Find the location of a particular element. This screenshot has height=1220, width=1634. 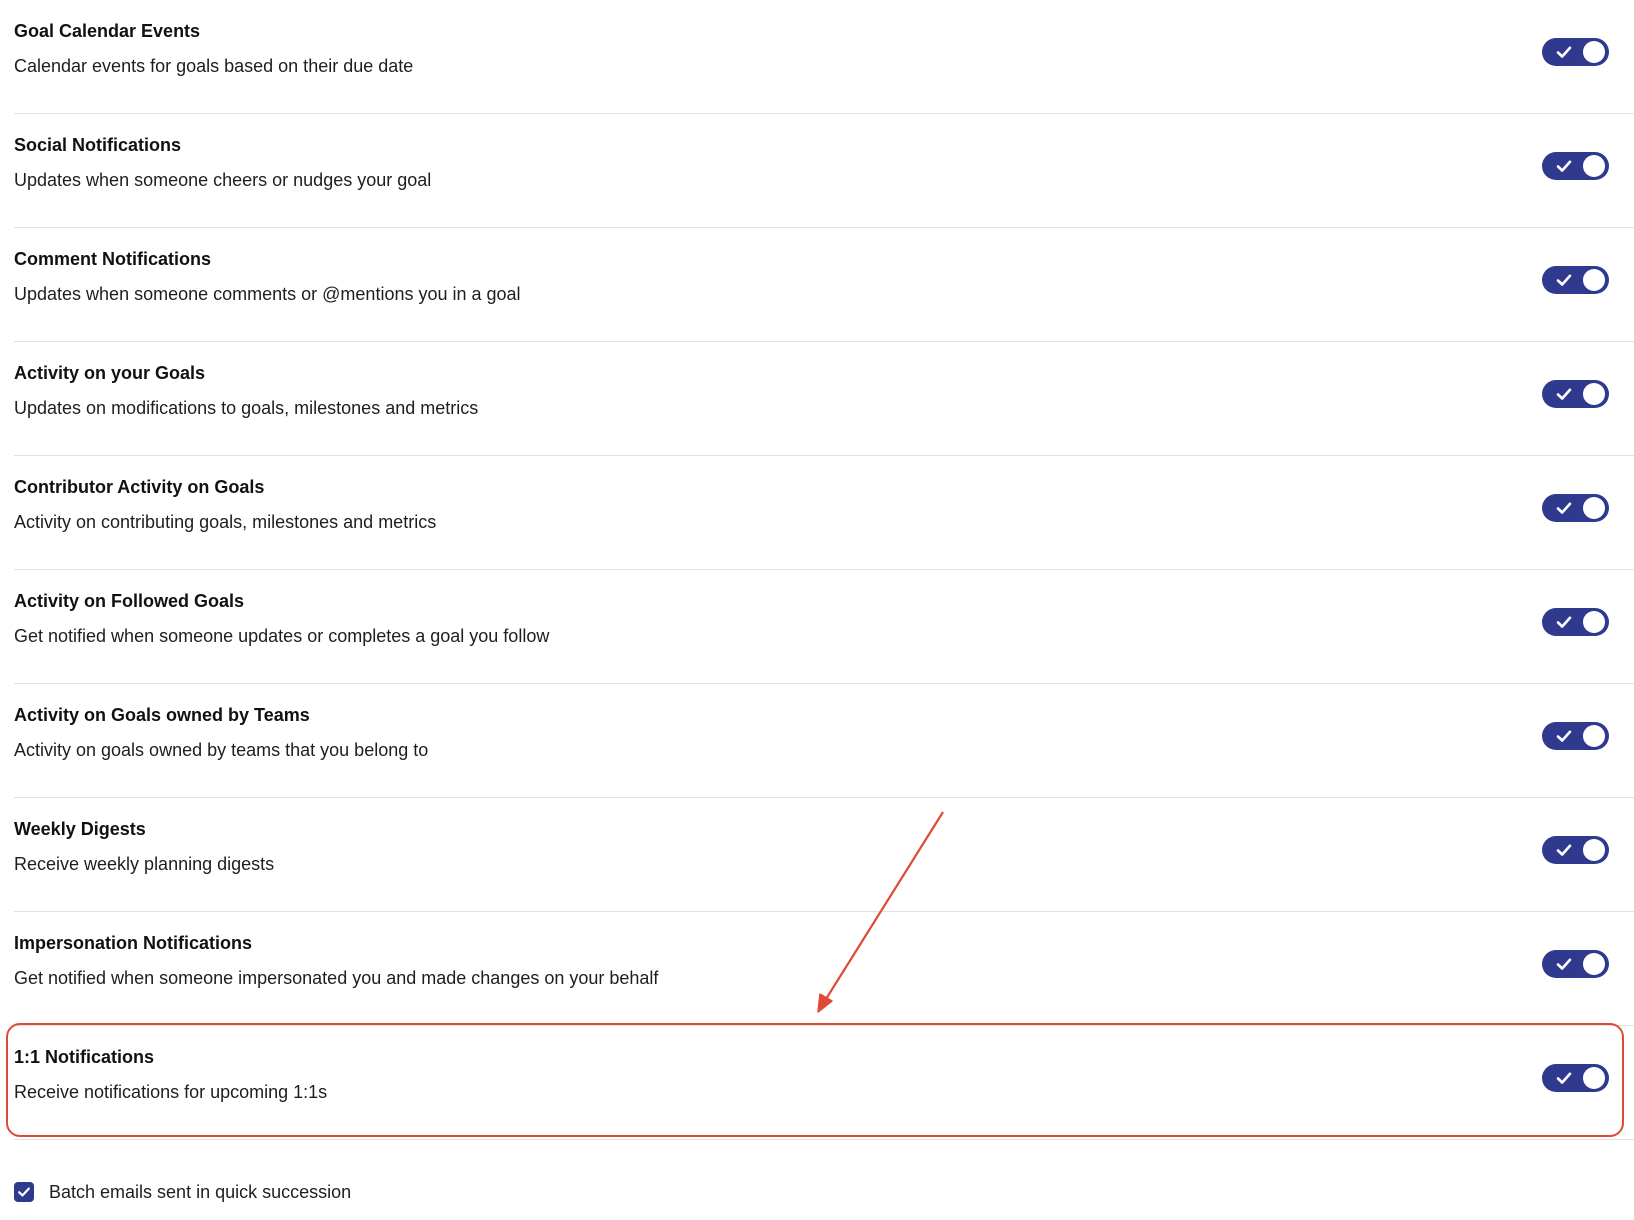

batch-emails-label: Batch emails sent in quick succession is located at coordinates (200, 1191).